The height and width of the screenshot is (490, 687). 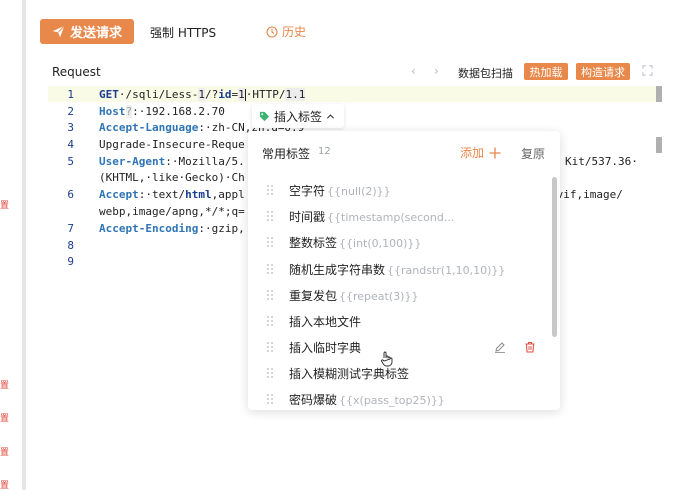 I want to click on edit-icon, so click(x=500, y=347).